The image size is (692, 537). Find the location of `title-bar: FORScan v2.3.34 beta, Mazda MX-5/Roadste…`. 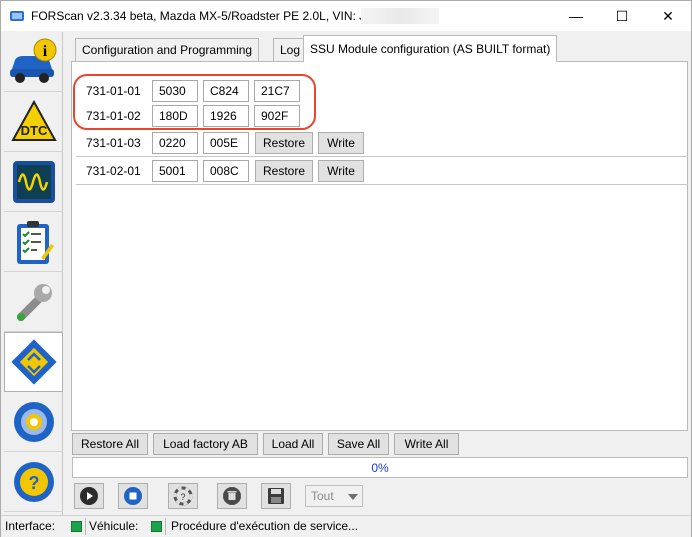

title-bar: FORScan v2.3.34 beta, Mazda MX-5/Roadste… is located at coordinates (346, 16).